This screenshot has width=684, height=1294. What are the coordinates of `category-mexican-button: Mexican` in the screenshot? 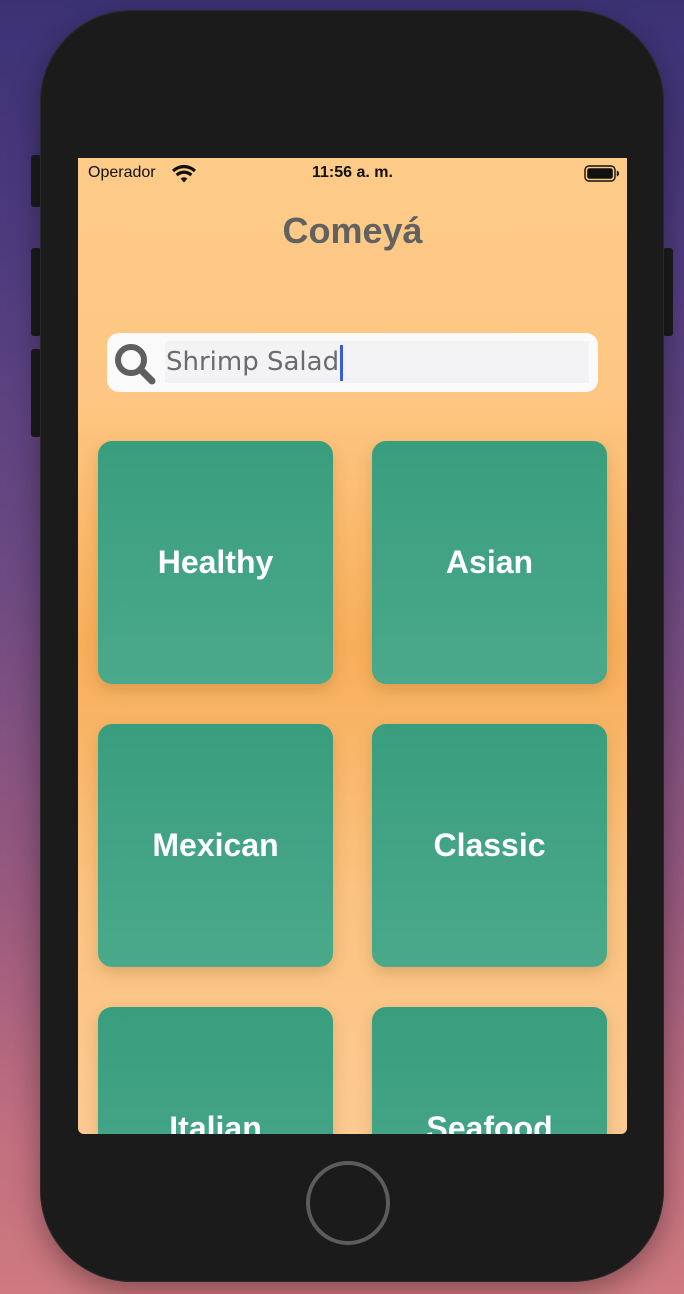 It's located at (215, 845).